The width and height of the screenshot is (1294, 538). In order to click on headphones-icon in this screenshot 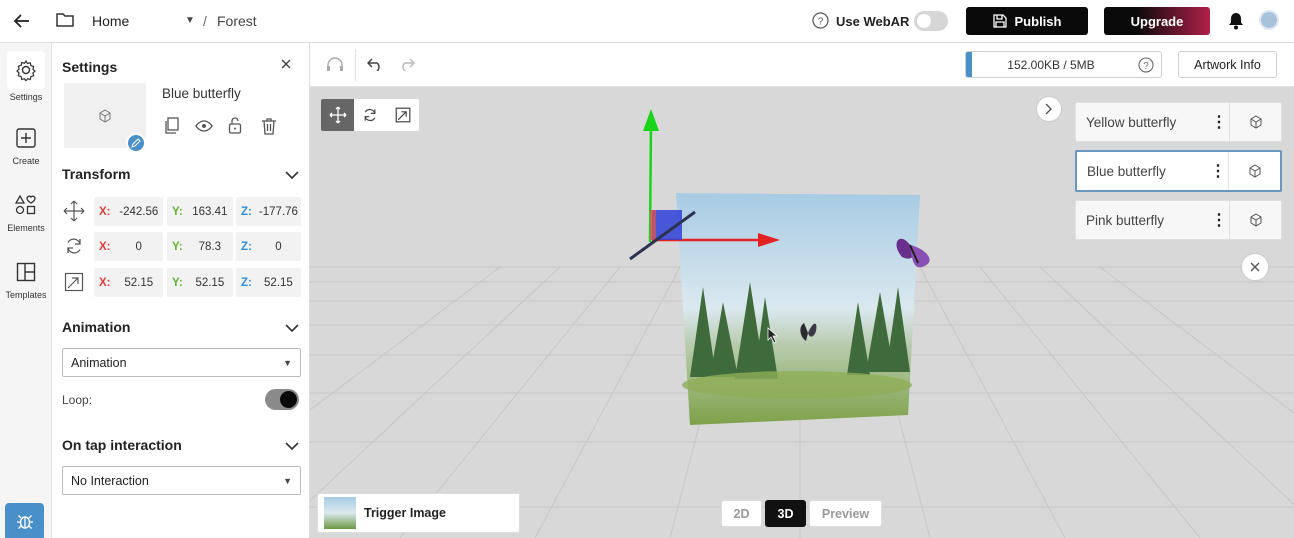, I will do `click(335, 66)`.